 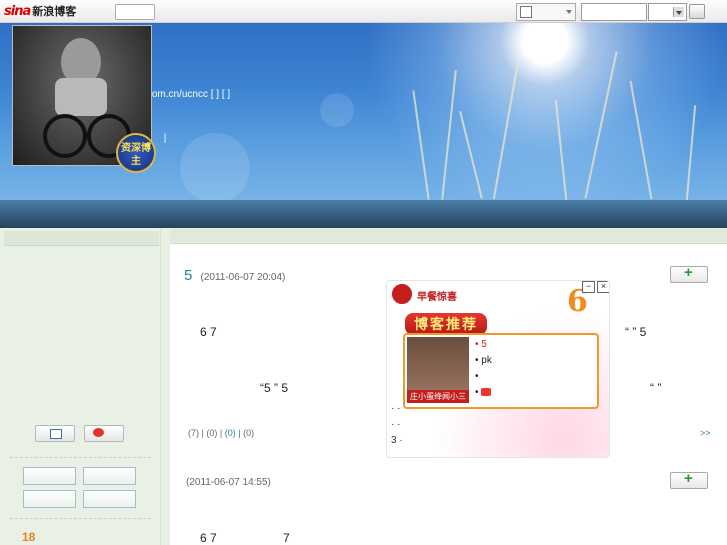 I want to click on ad-item-text: 5, so click(x=484, y=344).